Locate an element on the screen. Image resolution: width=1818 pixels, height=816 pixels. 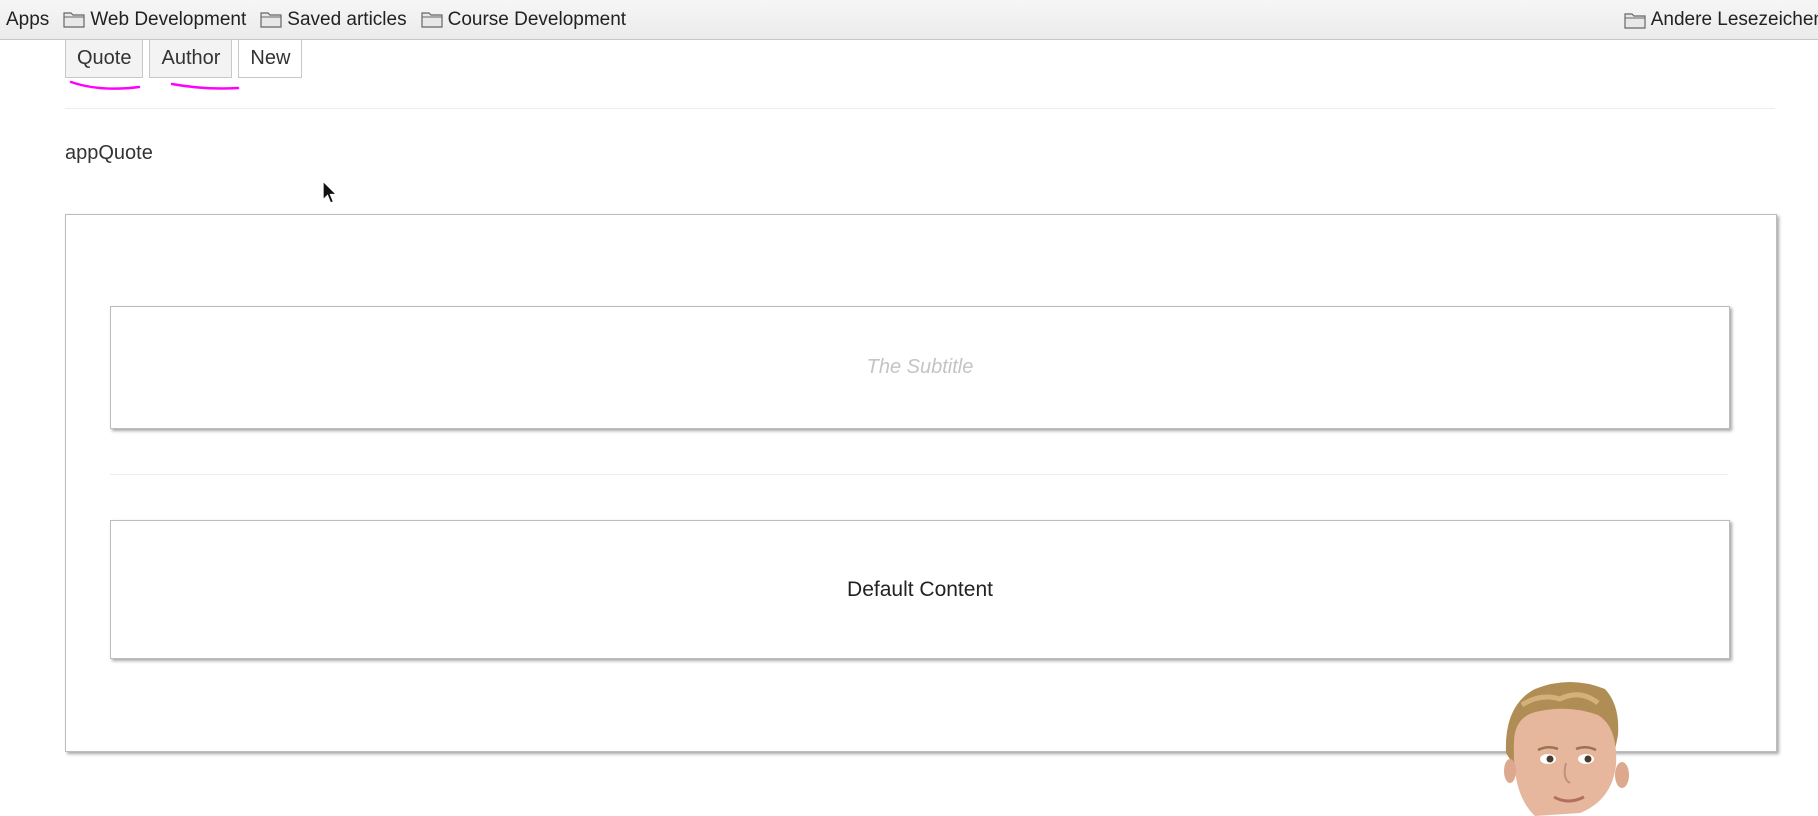
webcam-overlay is located at coordinates (1566, 749).